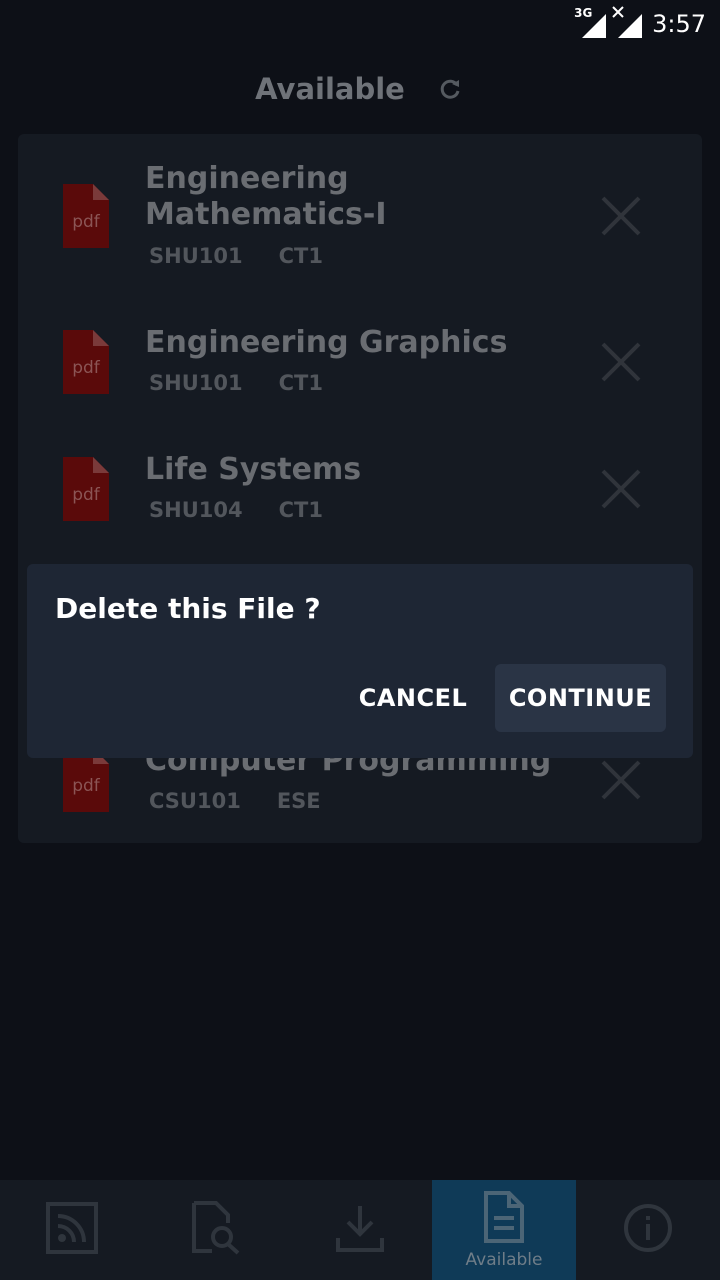  I want to click on nav-item-download, so click(360, 1230).